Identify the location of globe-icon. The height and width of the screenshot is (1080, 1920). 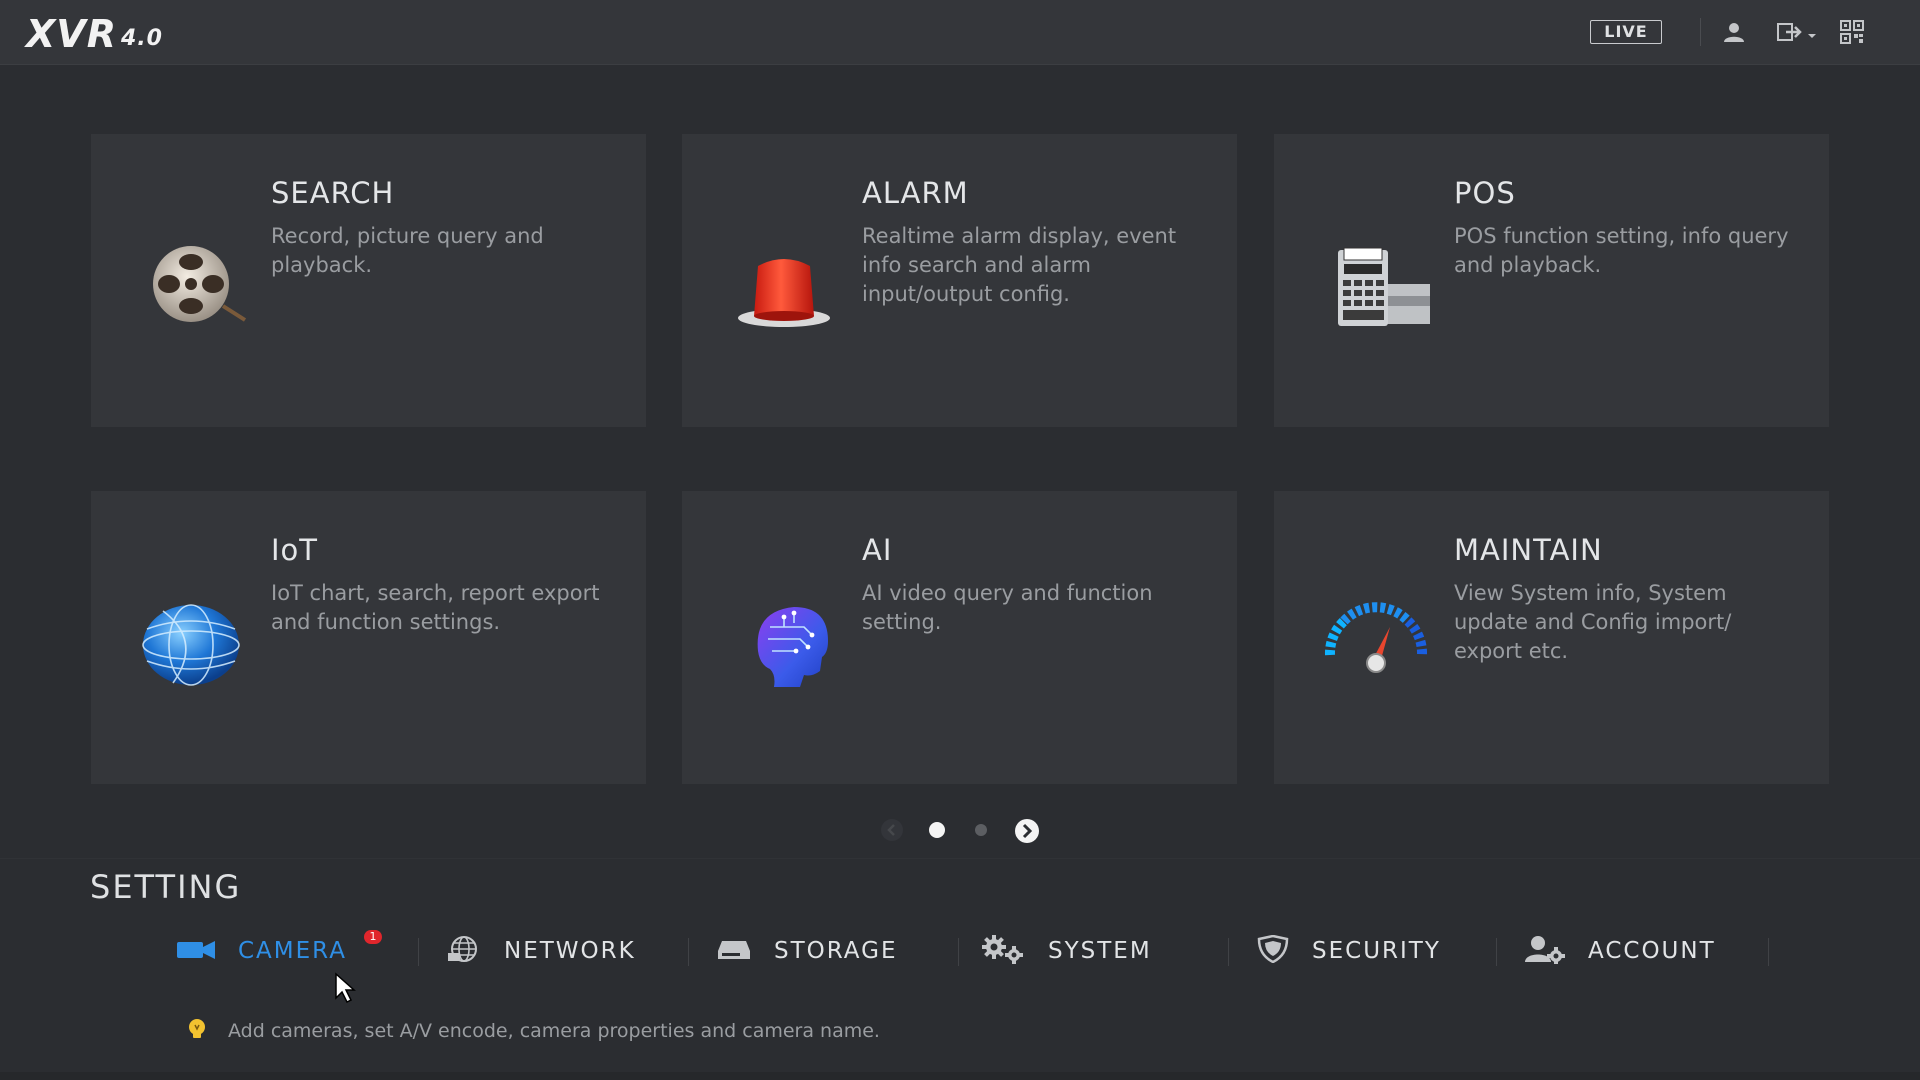
(193, 641).